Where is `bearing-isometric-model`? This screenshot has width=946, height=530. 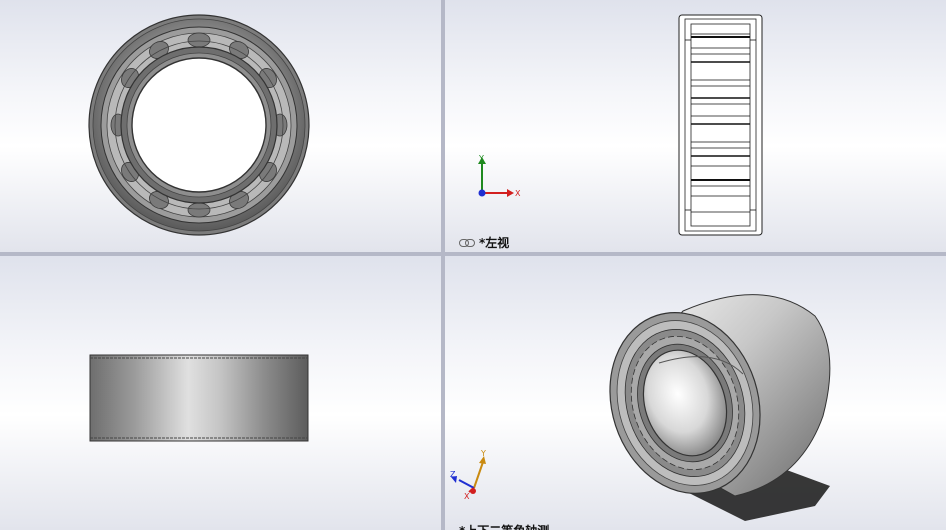 bearing-isometric-model is located at coordinates (720, 407).